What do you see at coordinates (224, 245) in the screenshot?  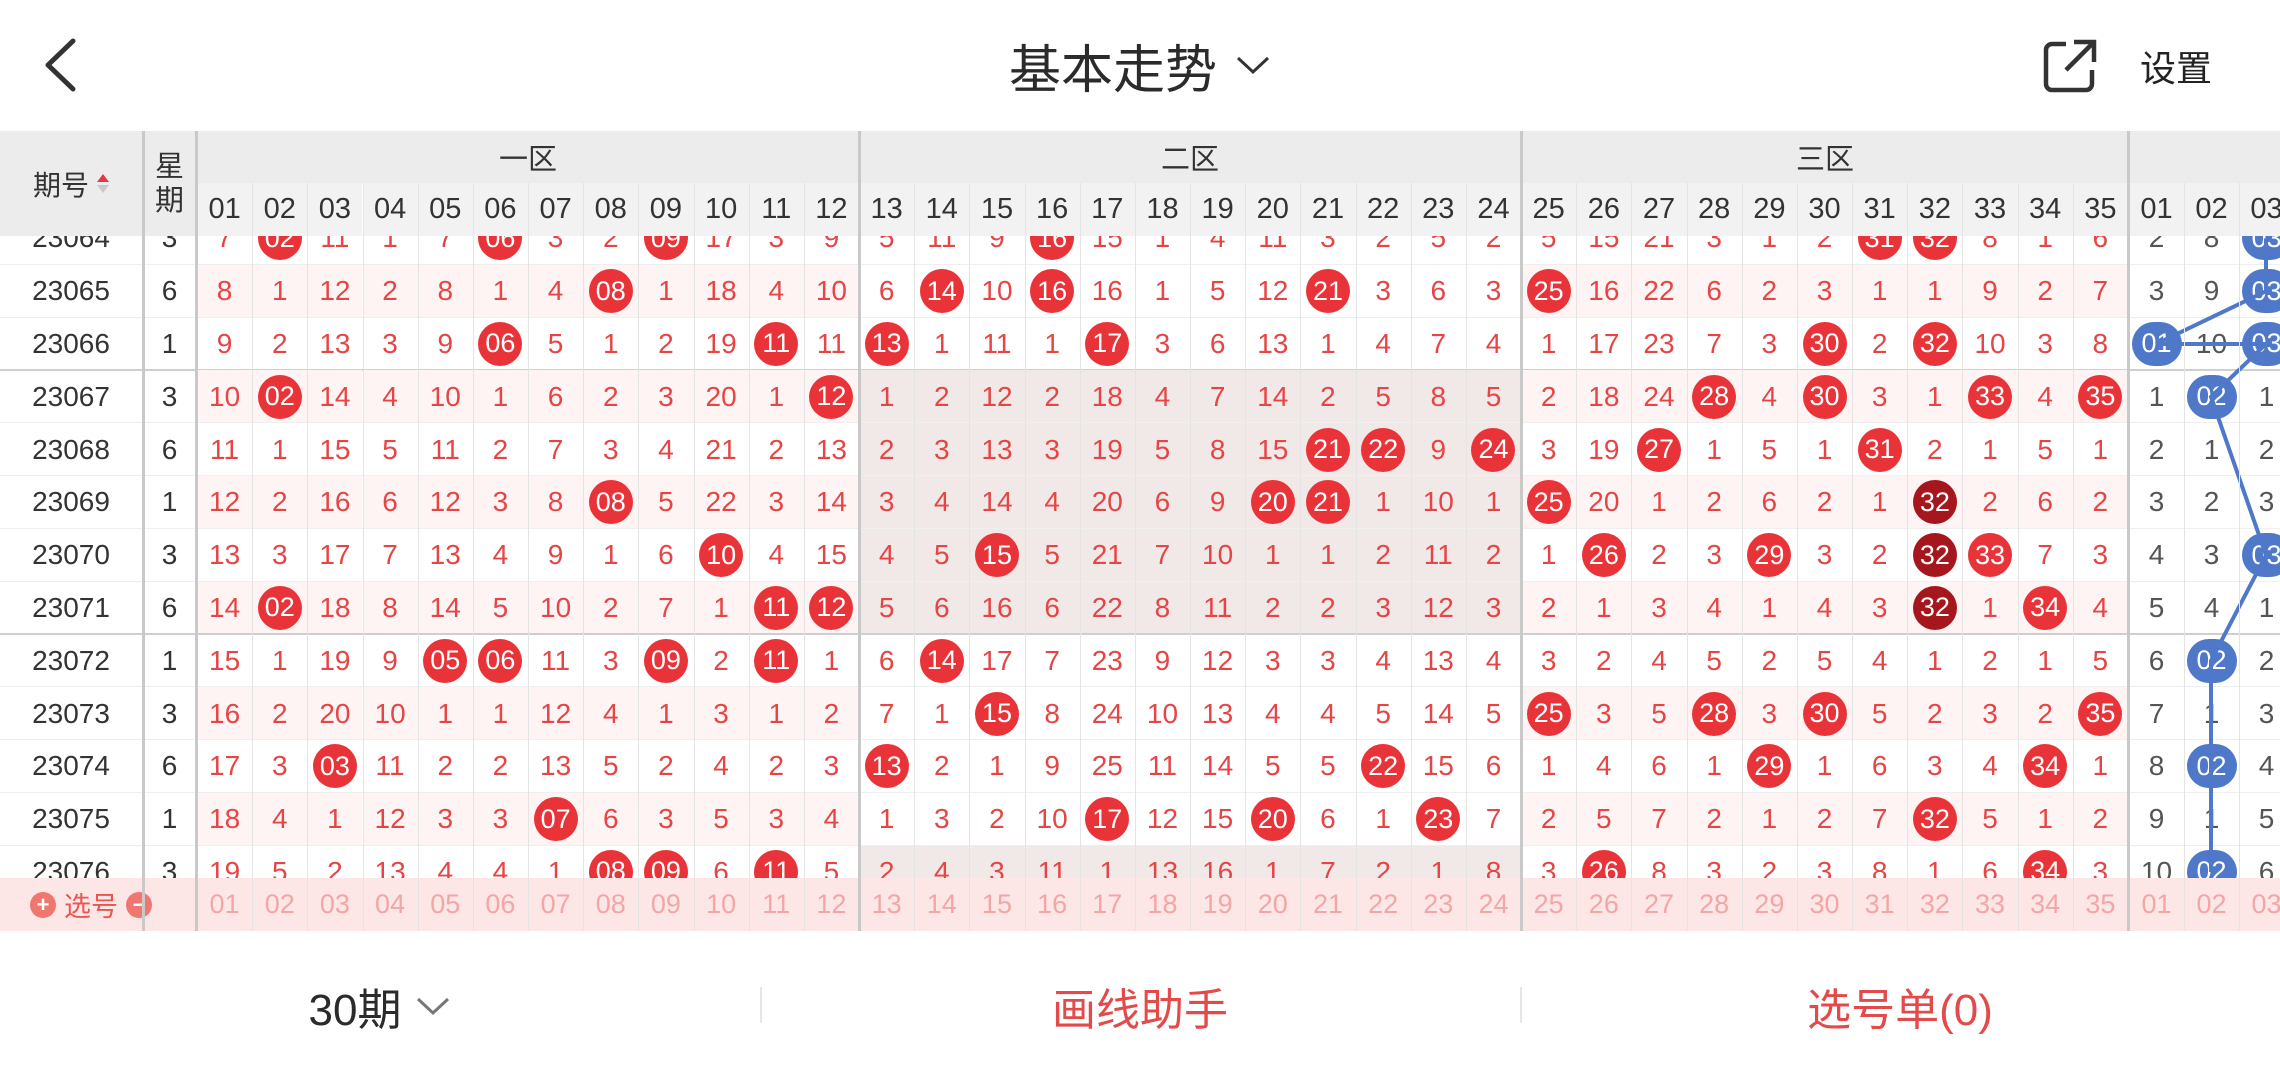 I see `omission-count: 7` at bounding box center [224, 245].